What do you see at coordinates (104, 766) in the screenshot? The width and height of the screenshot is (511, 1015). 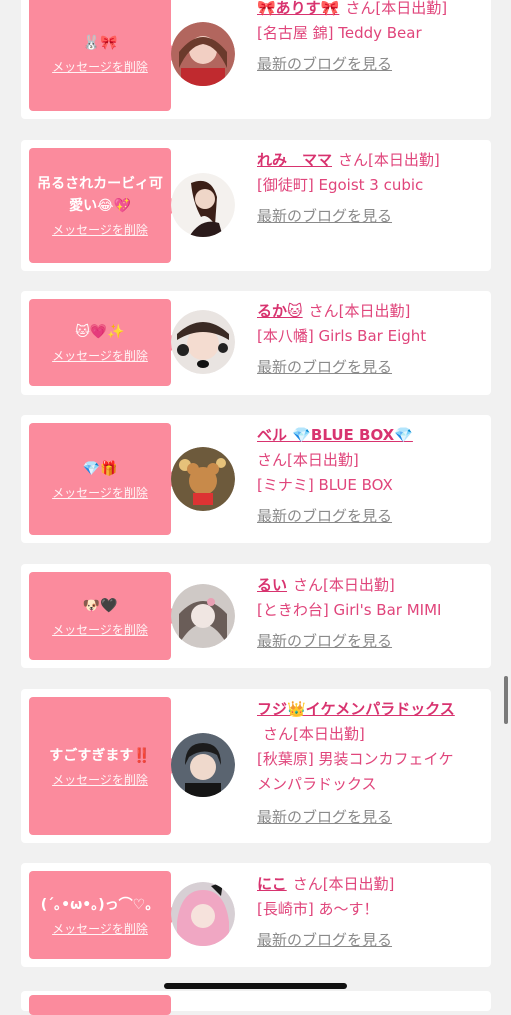 I see `message-bubble: すごすぎます‼️ メッセージを削除` at bounding box center [104, 766].